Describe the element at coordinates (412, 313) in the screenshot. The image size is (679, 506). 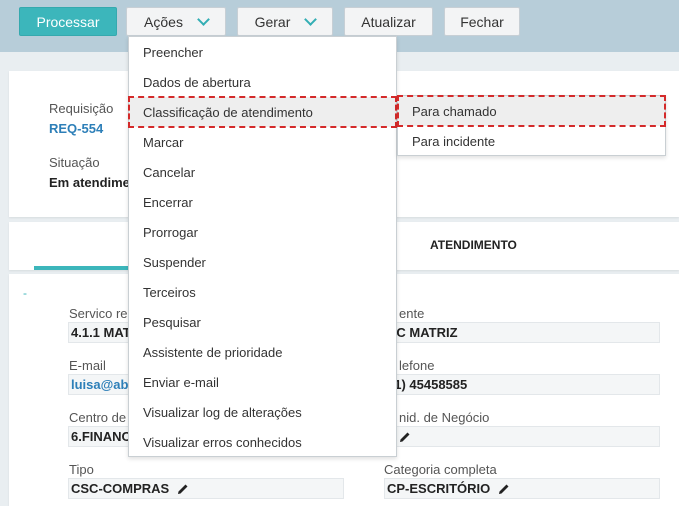
I see `client-label: ente` at that location.